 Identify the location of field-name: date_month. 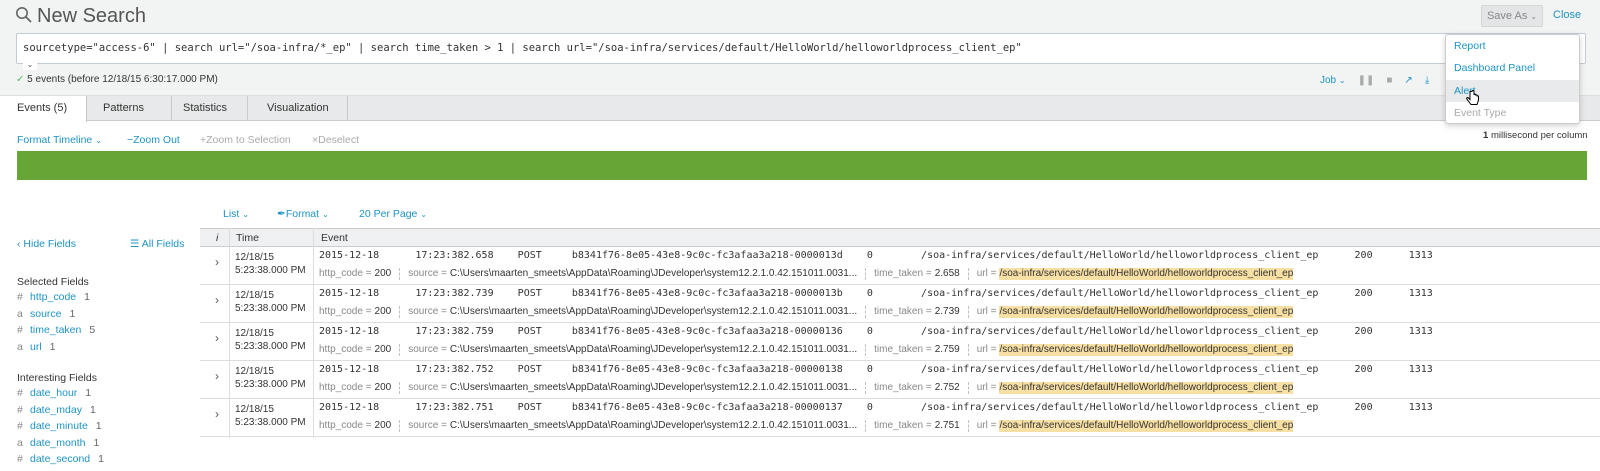
(58, 443).